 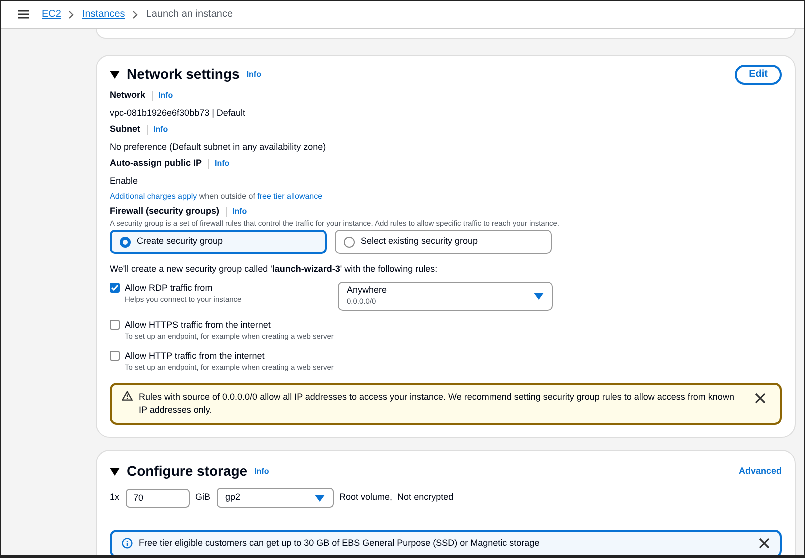 I want to click on field-label: Network, so click(x=128, y=95).